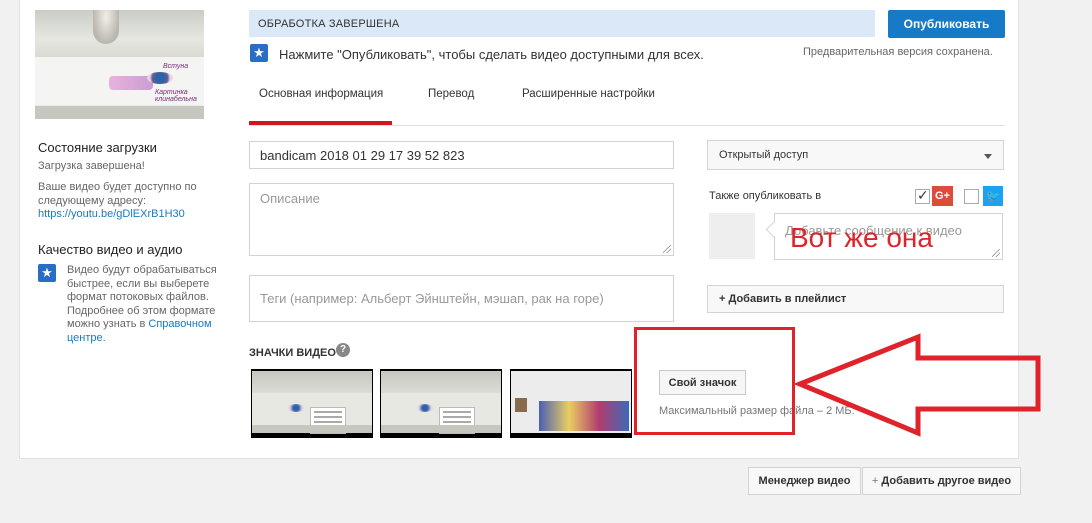 Image resolution: width=1092 pixels, height=523 pixels. What do you see at coordinates (804, 481) in the screenshot?
I see `video-manager-button: Менеджер видео` at bounding box center [804, 481].